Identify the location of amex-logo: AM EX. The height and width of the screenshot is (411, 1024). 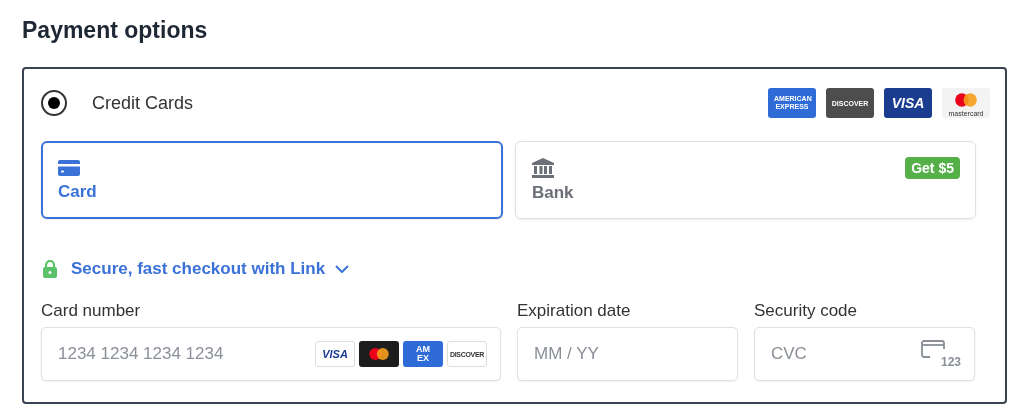
(423, 354).